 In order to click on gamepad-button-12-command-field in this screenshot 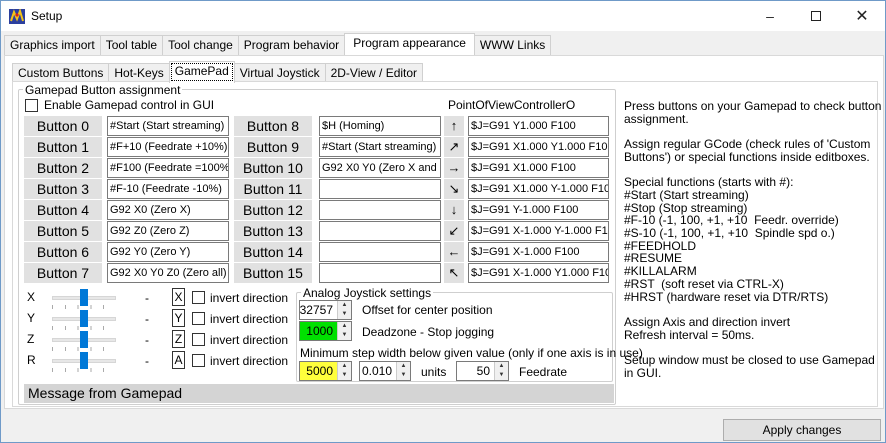, I will do `click(380, 210)`.